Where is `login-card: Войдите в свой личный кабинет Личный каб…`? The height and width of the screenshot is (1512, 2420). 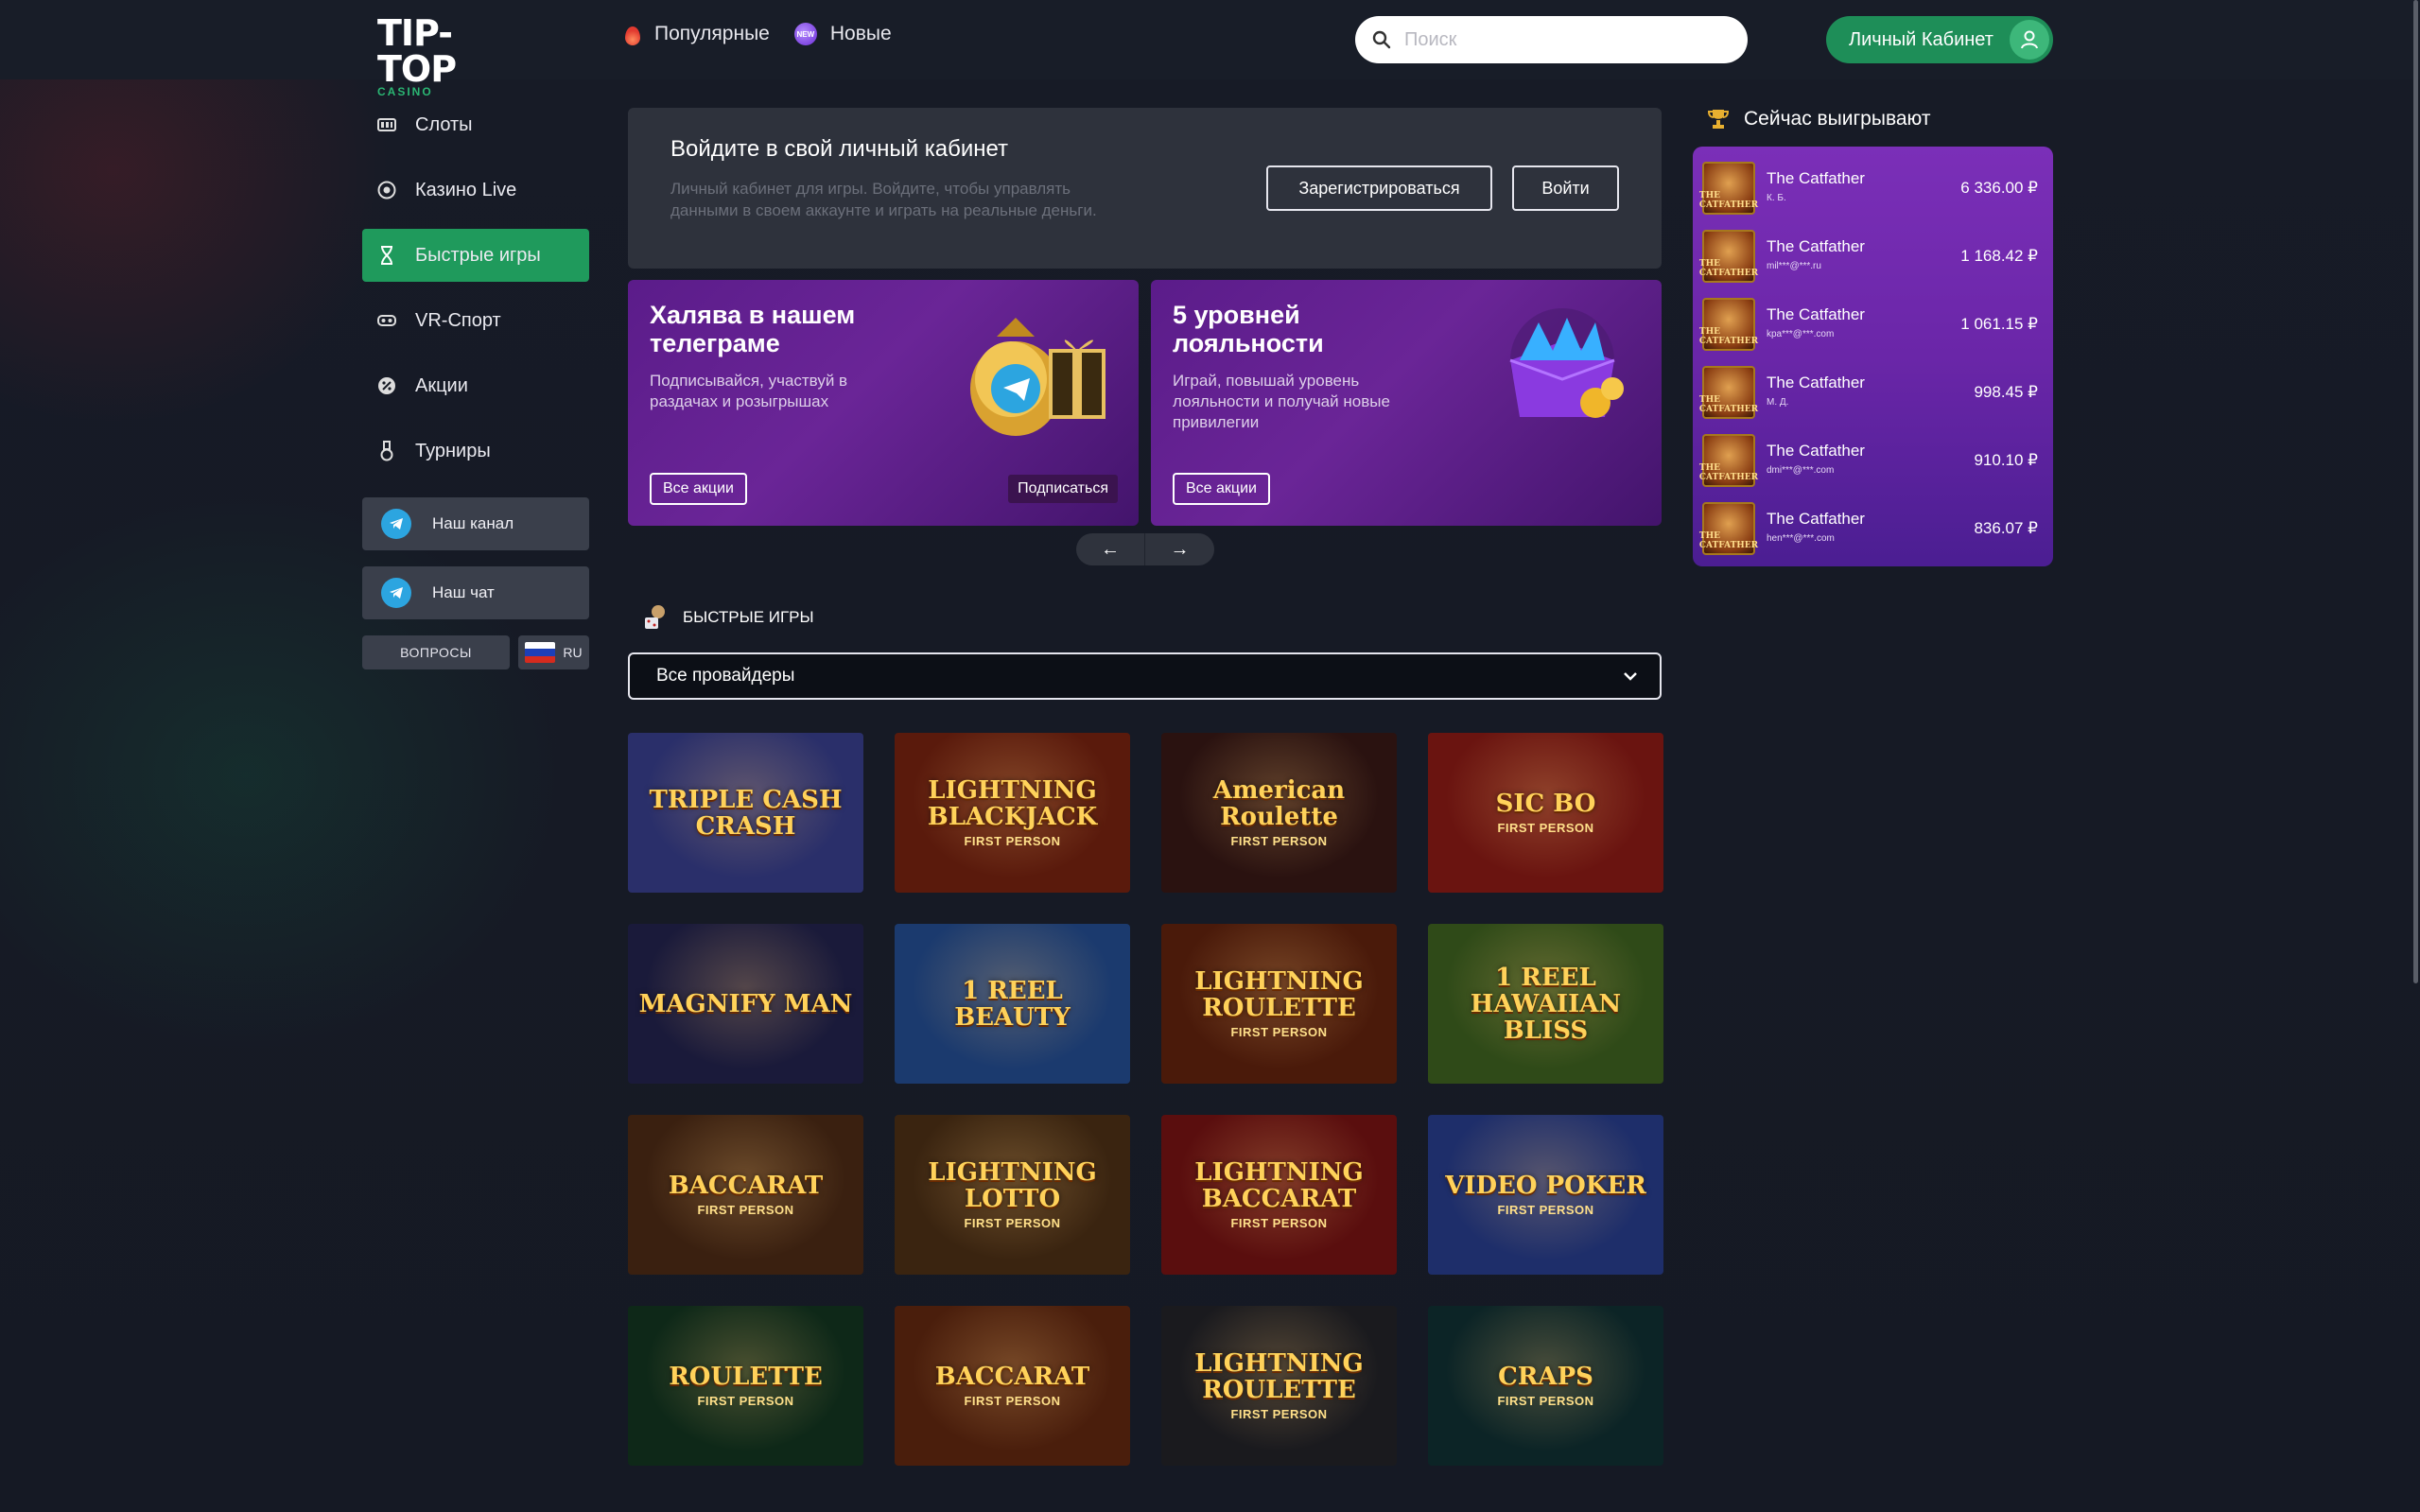 login-card: Войдите в свой личный кабинет Личный каб… is located at coordinates (1145, 188).